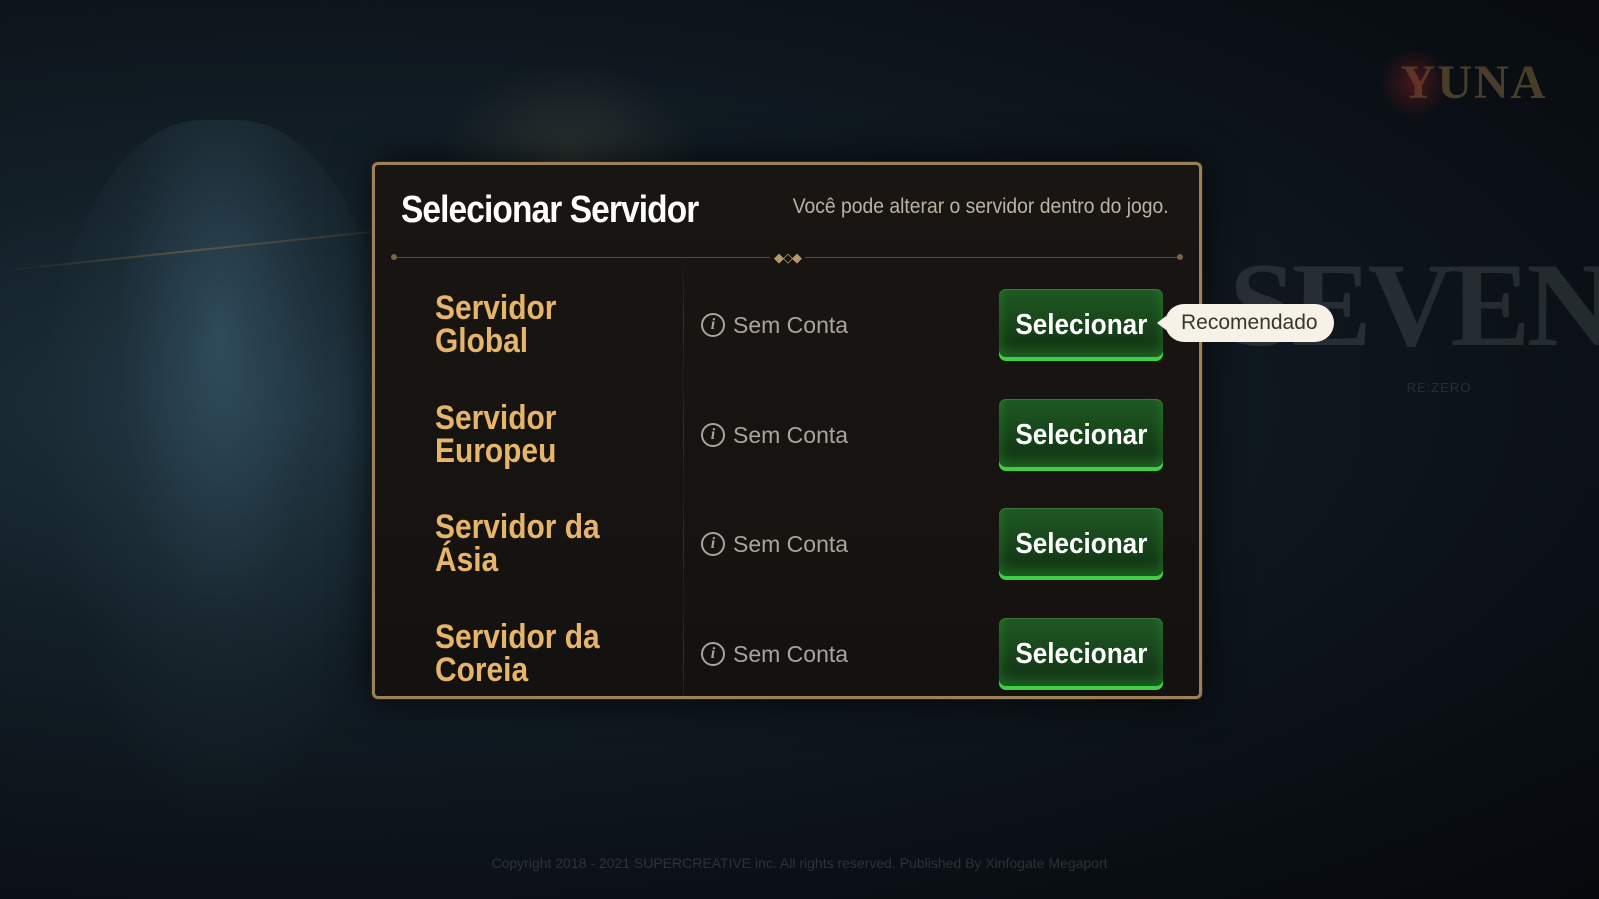 The width and height of the screenshot is (1599, 899). Describe the element at coordinates (496, 324) in the screenshot. I see `server-name: Servidor Global` at that location.